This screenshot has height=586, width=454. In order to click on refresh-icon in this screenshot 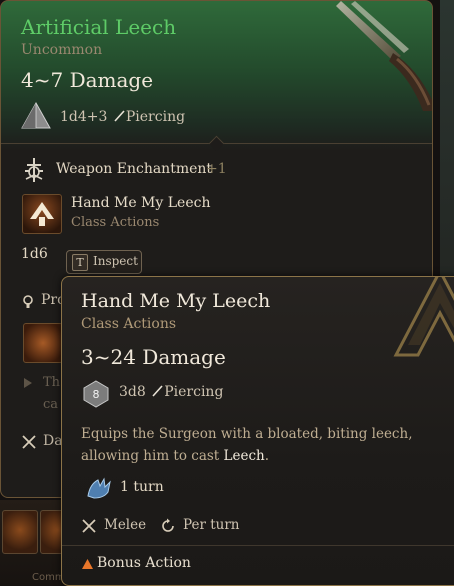, I will do `click(168, 525)`.